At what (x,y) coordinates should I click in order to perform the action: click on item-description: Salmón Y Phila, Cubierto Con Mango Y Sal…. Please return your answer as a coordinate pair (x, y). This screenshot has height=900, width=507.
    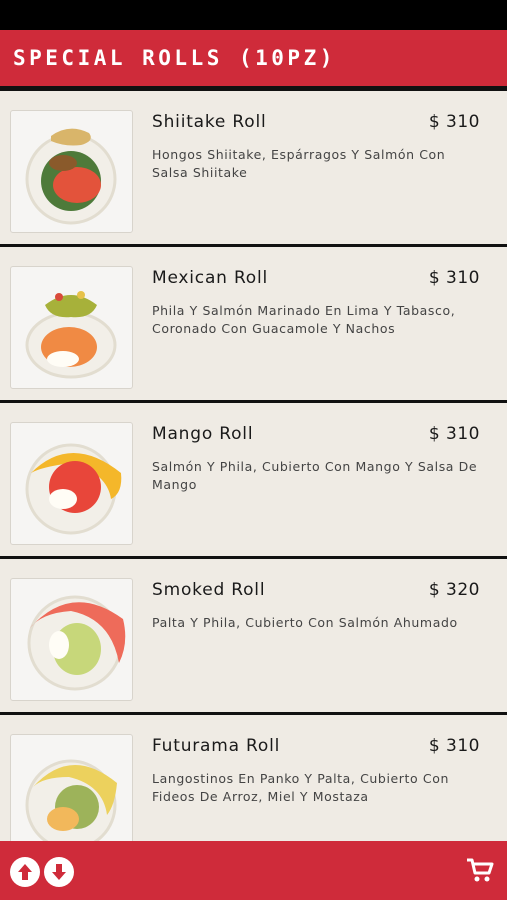
    Looking at the image, I should click on (315, 475).